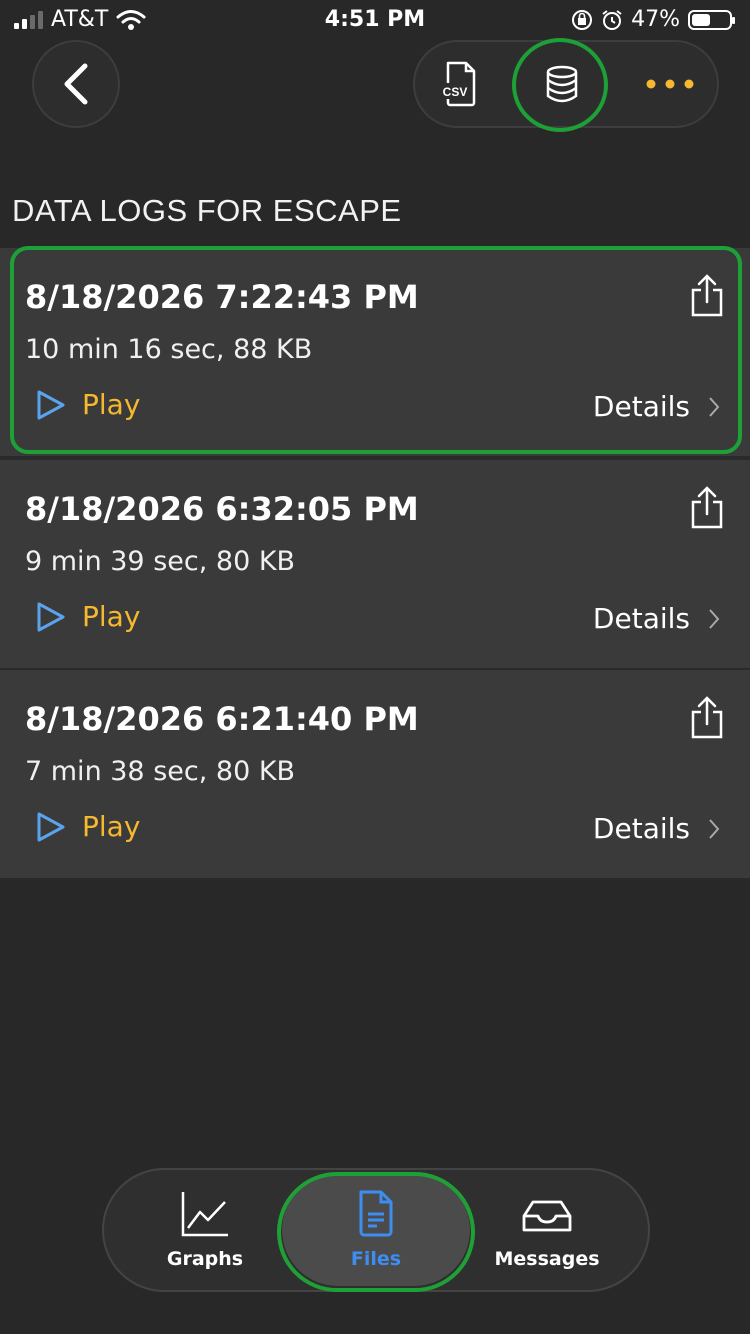 The width and height of the screenshot is (750, 1334). What do you see at coordinates (376, 1213) in the screenshot?
I see `file-icon` at bounding box center [376, 1213].